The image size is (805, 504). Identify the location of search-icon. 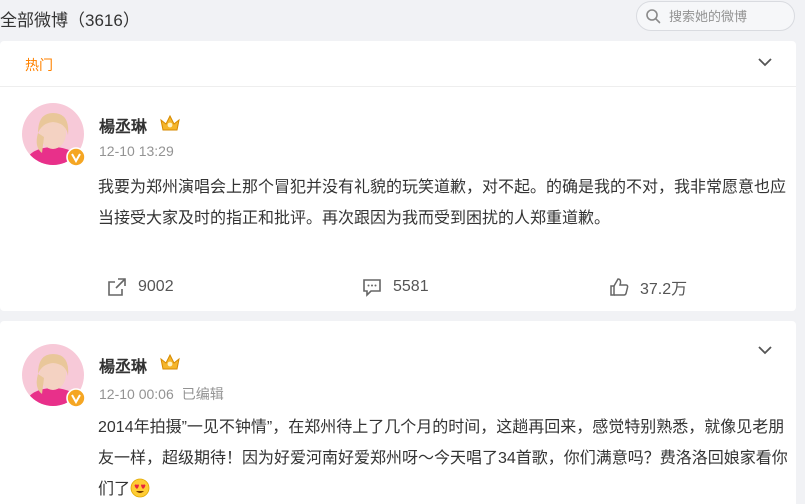
(653, 16).